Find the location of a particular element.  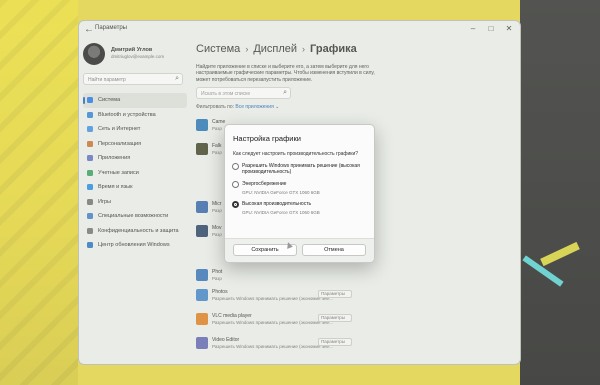

user-name: Дмитрий Углов is located at coordinates (132, 50).